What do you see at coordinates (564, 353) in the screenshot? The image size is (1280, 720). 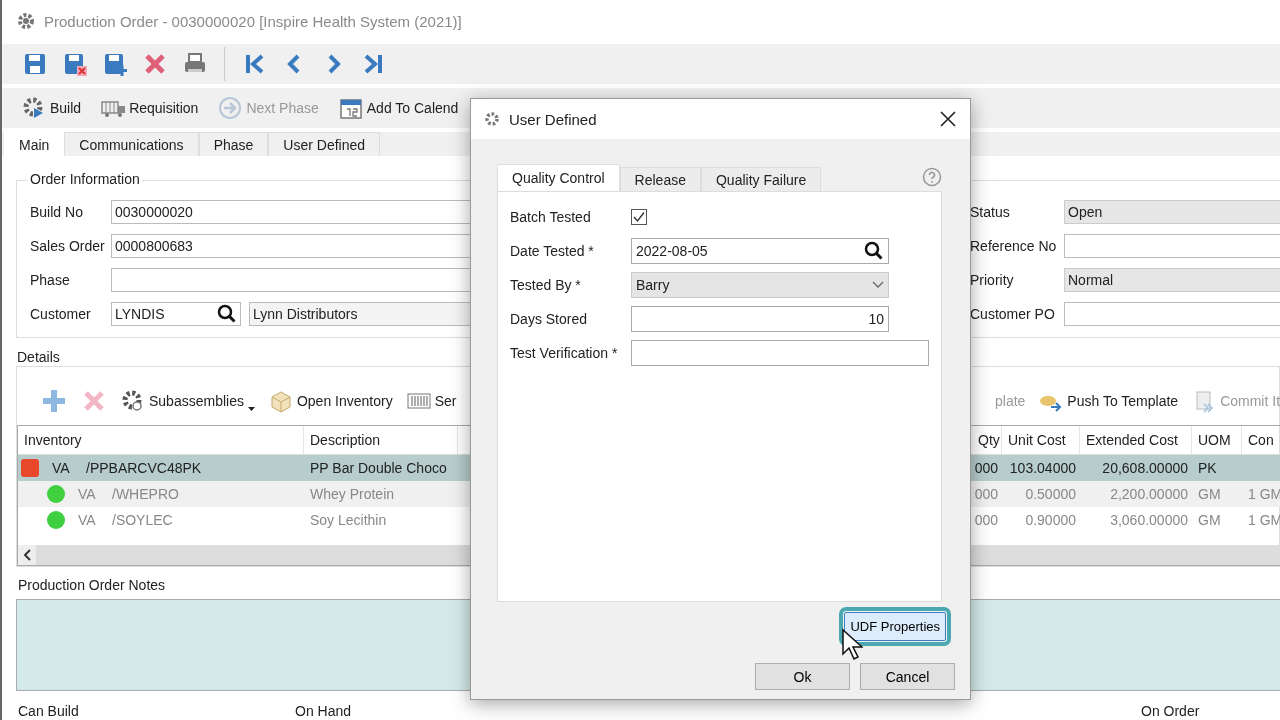 I see `field-label: Test Verification *` at bounding box center [564, 353].